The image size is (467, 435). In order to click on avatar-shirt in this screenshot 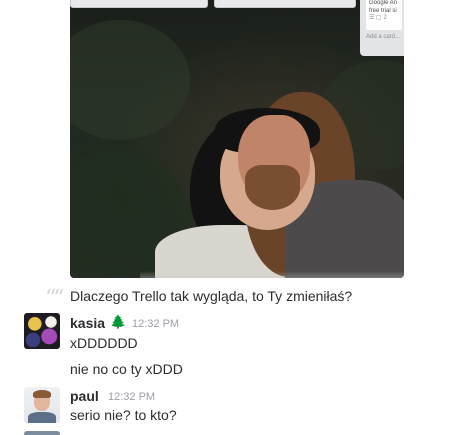, I will do `click(42, 417)`.